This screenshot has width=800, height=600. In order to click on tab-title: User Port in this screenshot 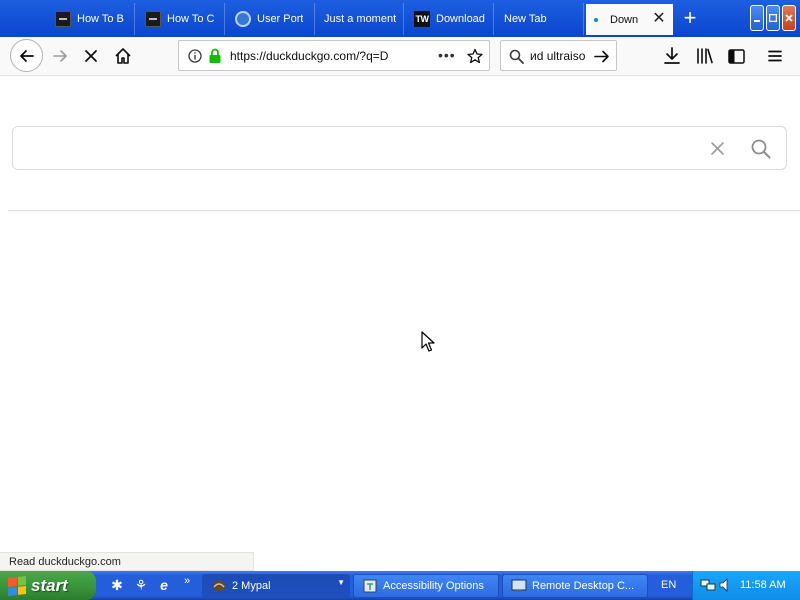, I will do `click(280, 19)`.